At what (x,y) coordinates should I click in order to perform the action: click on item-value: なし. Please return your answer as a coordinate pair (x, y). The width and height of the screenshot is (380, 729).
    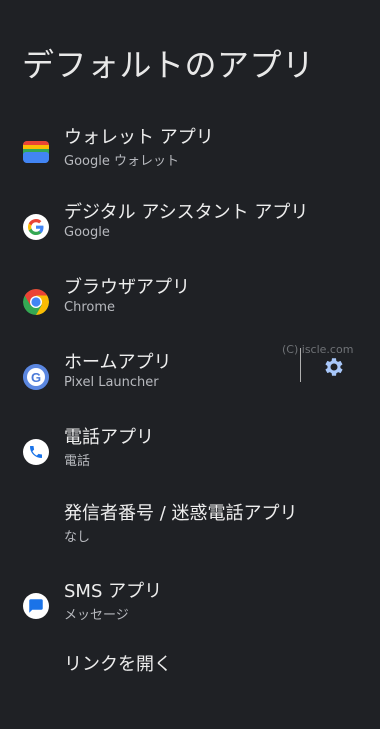
    Looking at the image, I should click on (77, 537).